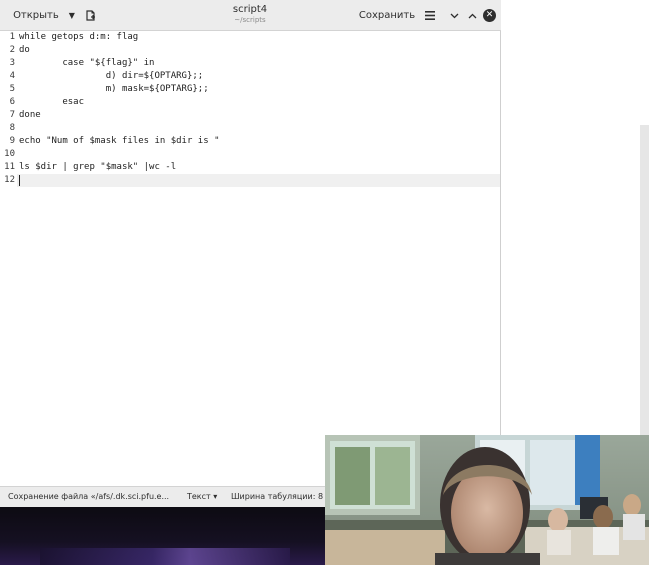  Describe the element at coordinates (30, 115) in the screenshot. I see `code-line: done` at that location.